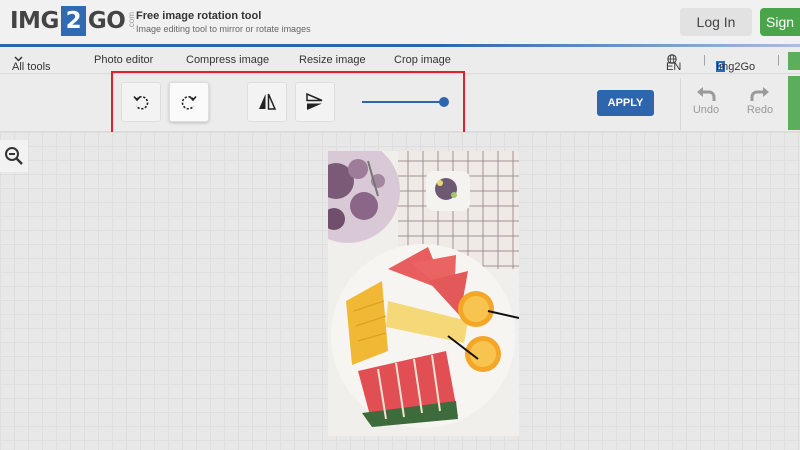 Image resolution: width=800 pixels, height=450 pixels. I want to click on apply-button: APPLY, so click(625, 103).